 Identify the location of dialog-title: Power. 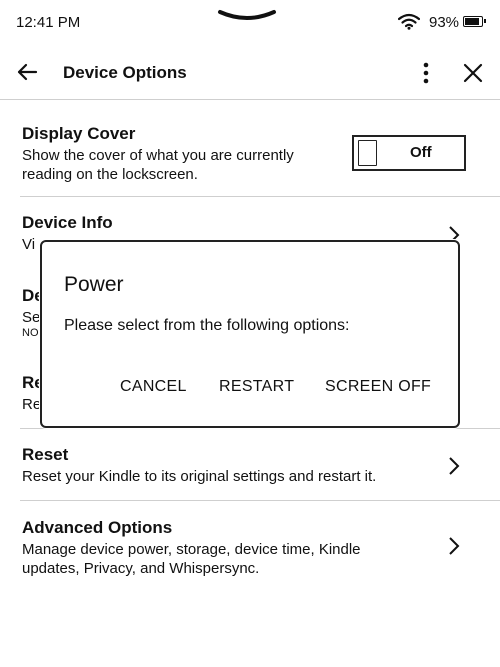
(94, 284).